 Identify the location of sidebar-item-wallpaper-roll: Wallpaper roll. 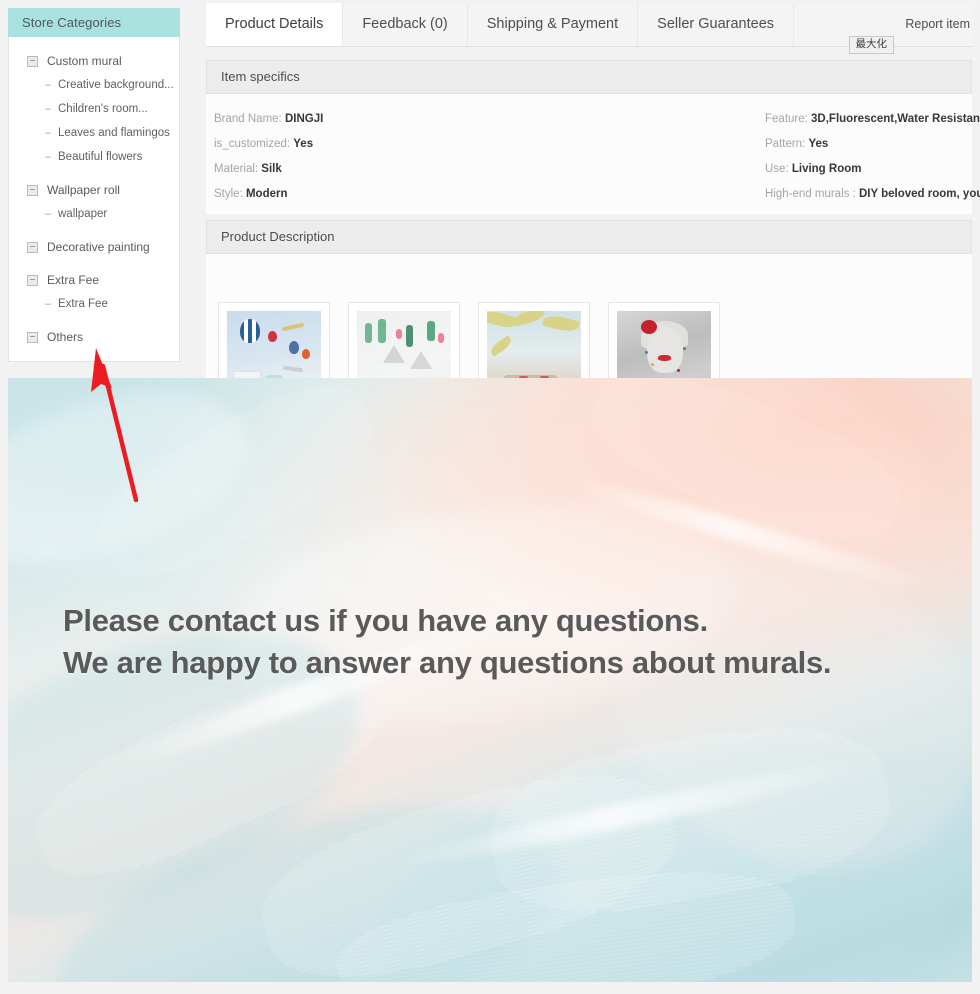
(94, 190).